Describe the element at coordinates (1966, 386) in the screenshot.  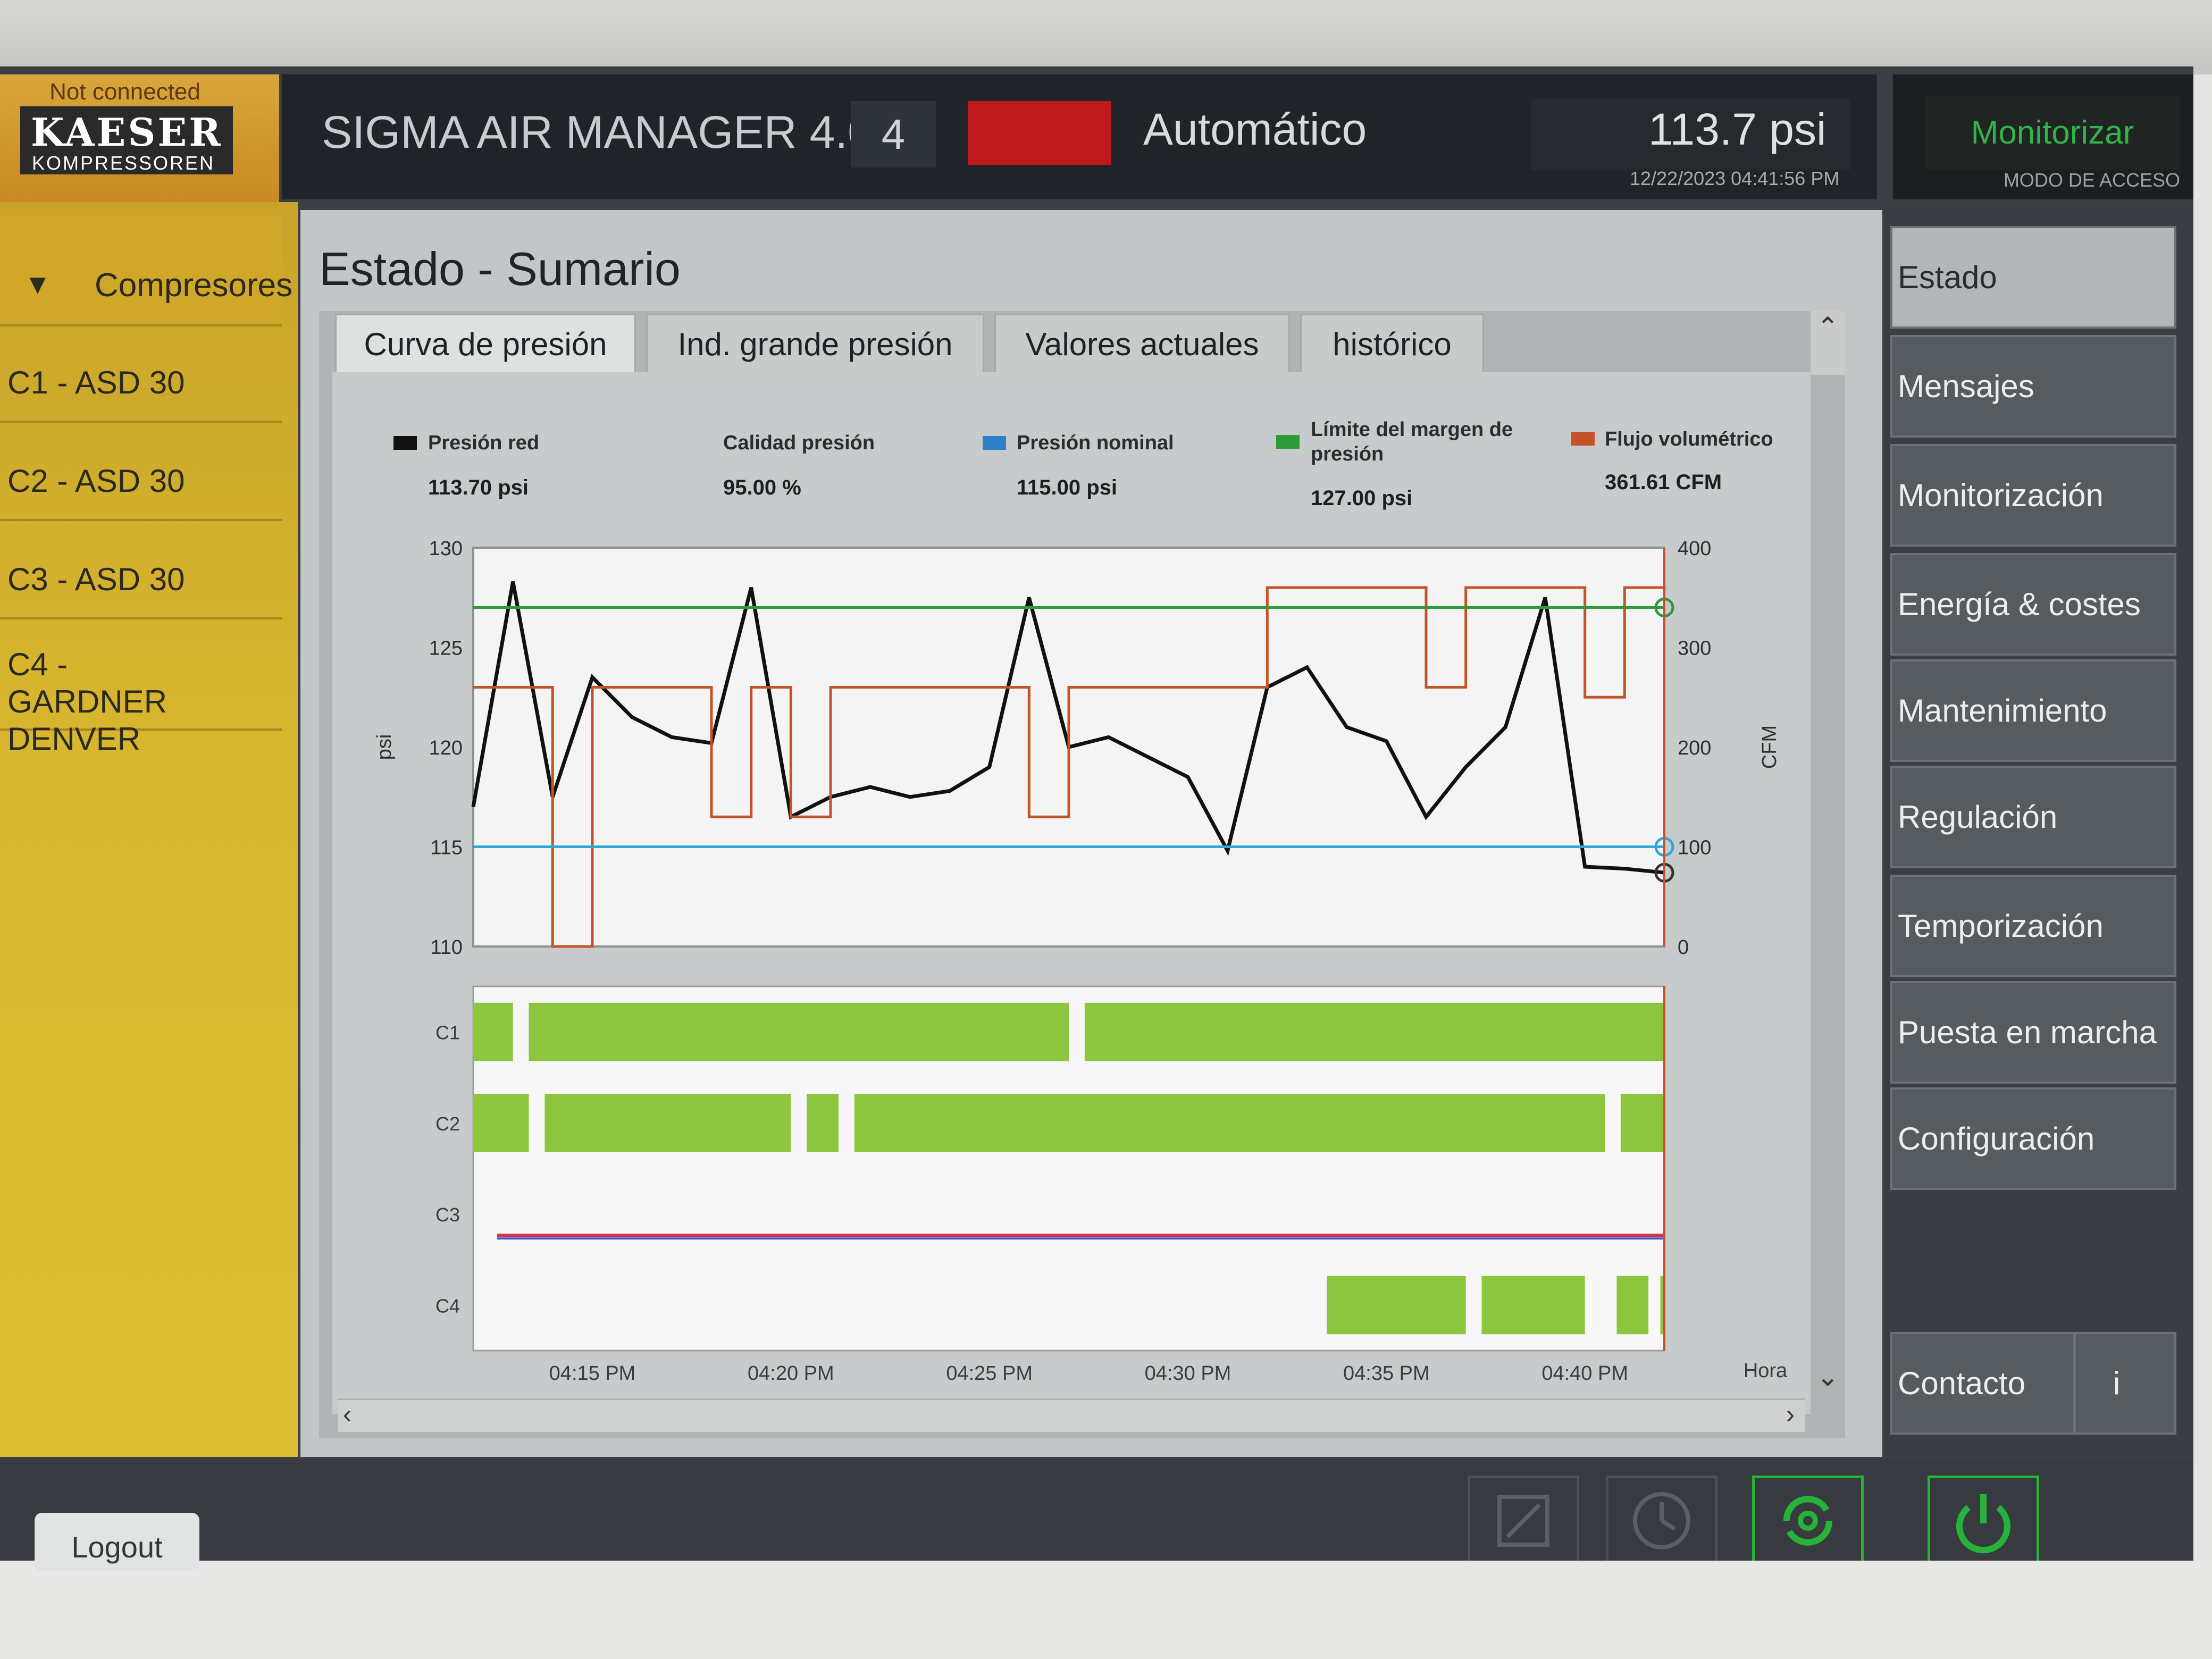
I see `nav-label: Mensajes` at that location.